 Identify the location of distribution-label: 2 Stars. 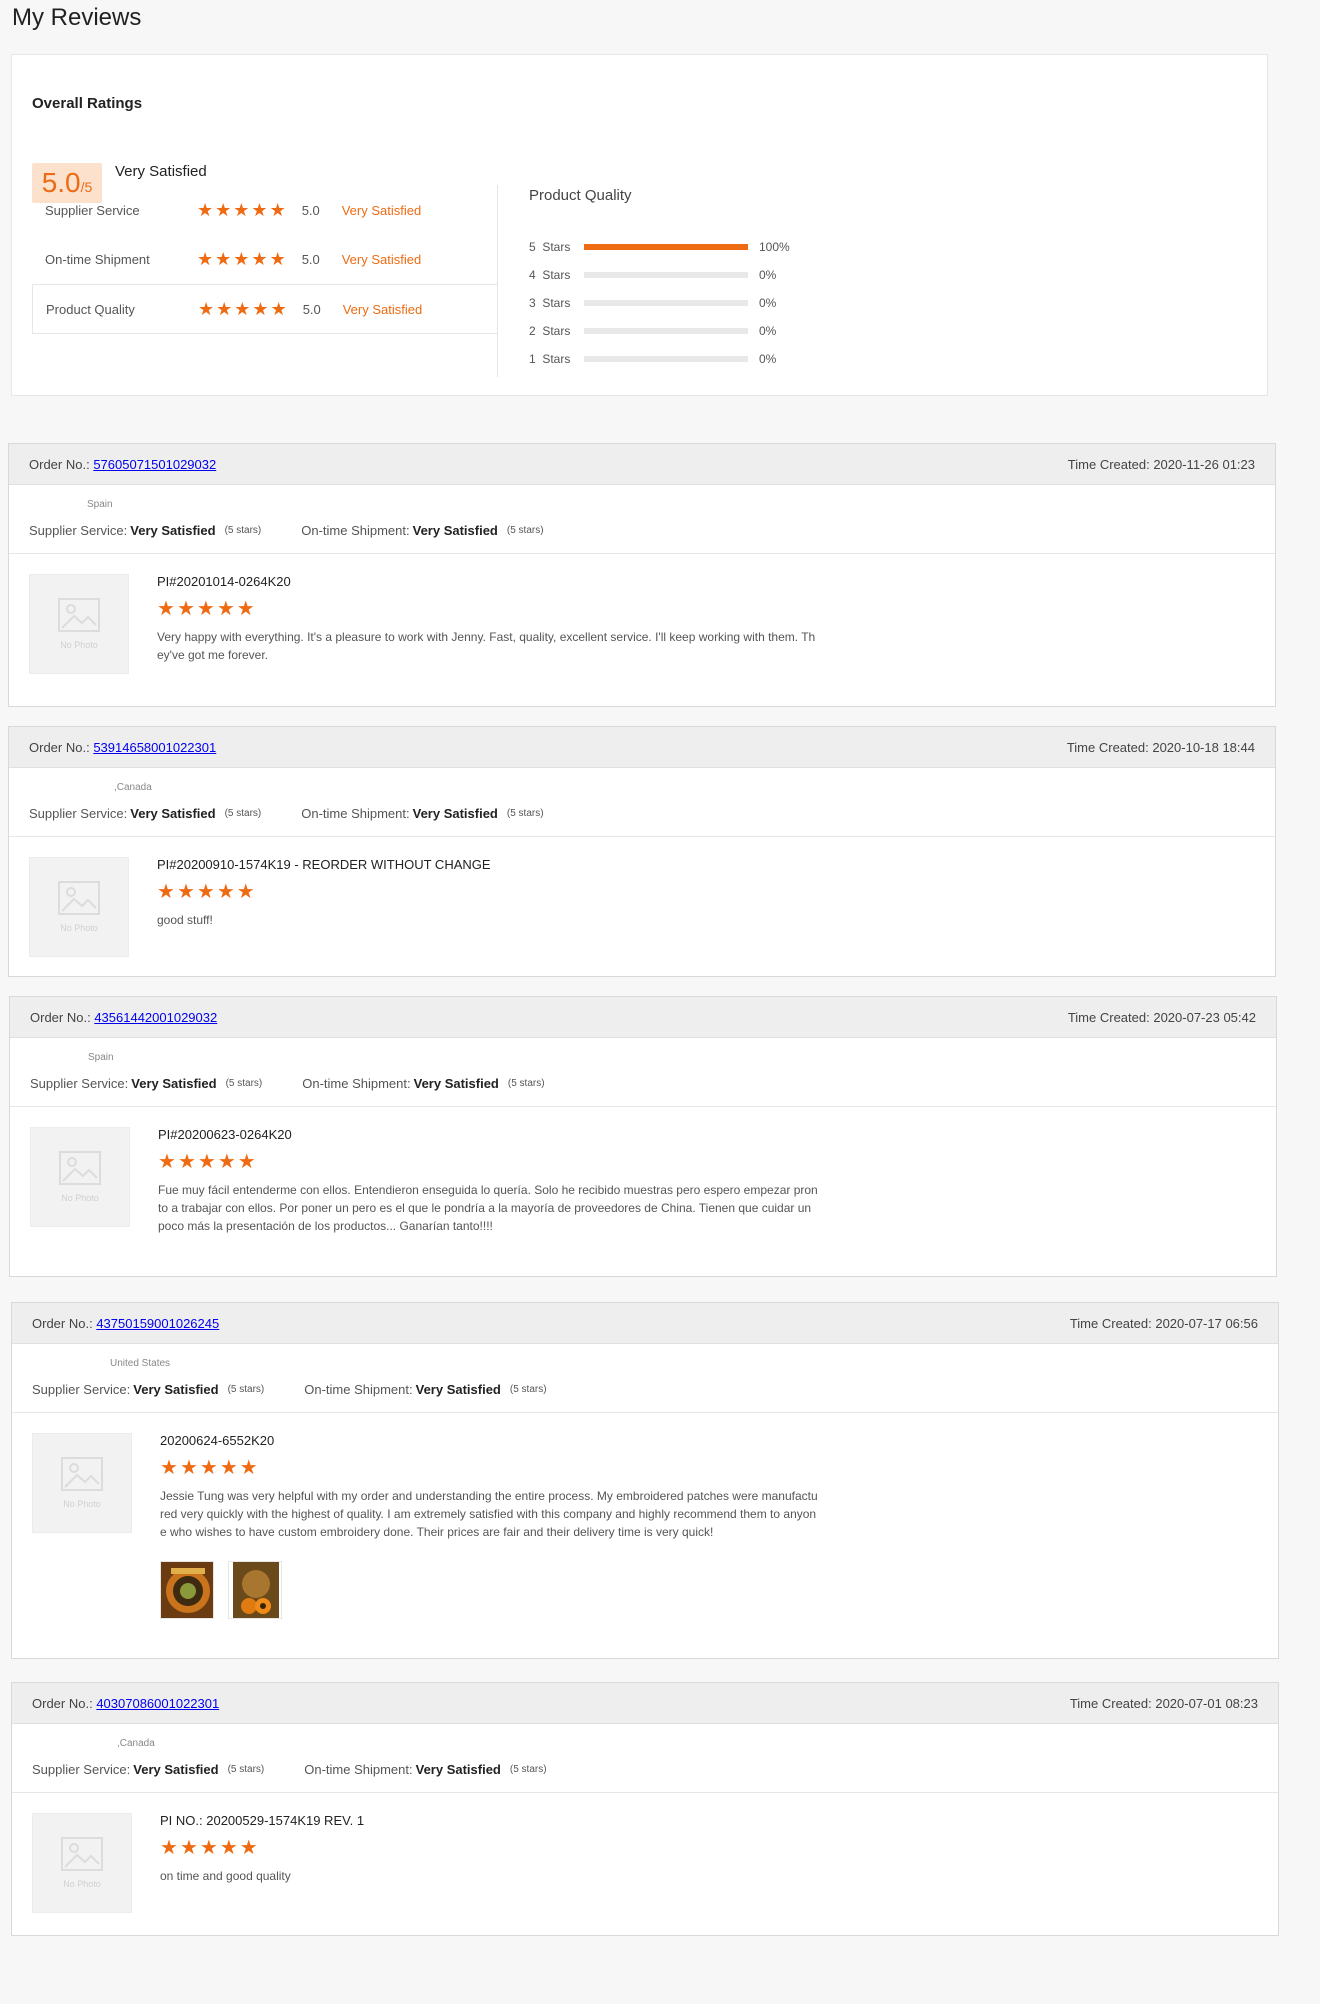
(550, 331).